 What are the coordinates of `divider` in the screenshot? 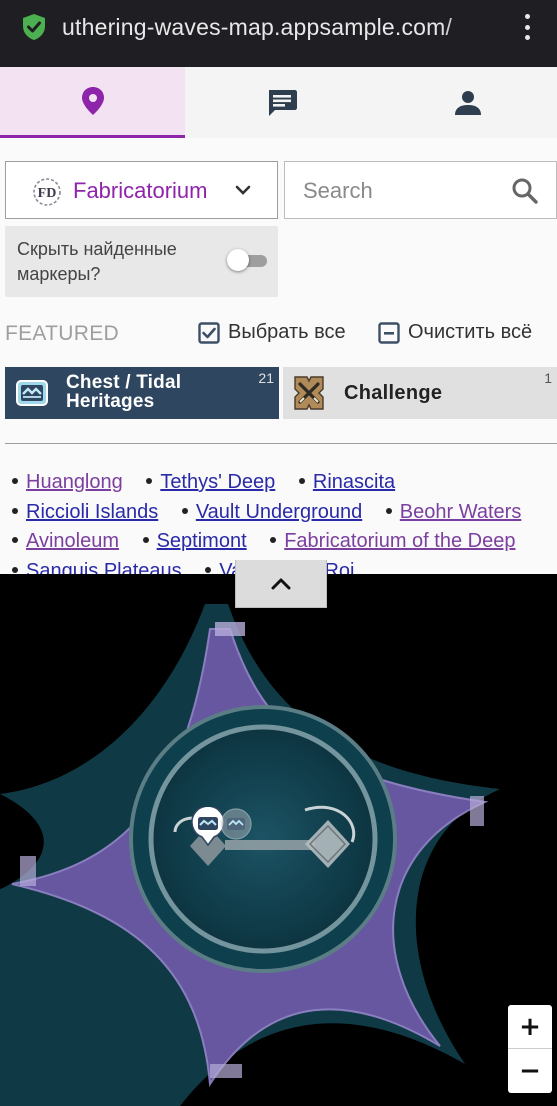 It's located at (281, 443).